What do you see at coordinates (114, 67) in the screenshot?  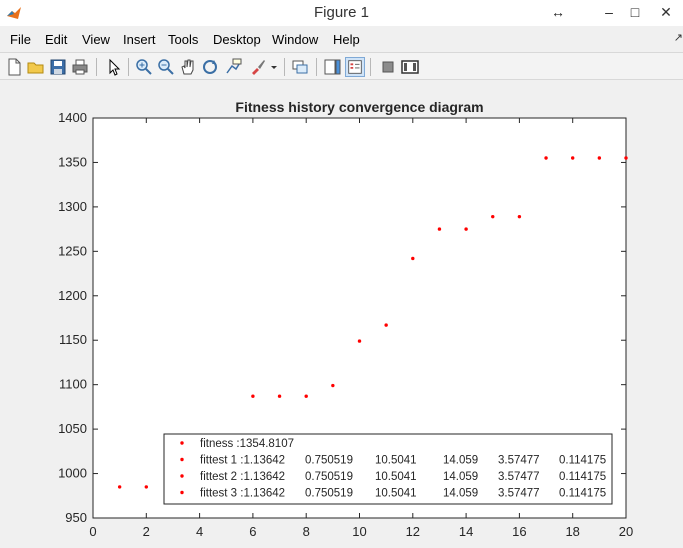 I see `pointer-icon` at bounding box center [114, 67].